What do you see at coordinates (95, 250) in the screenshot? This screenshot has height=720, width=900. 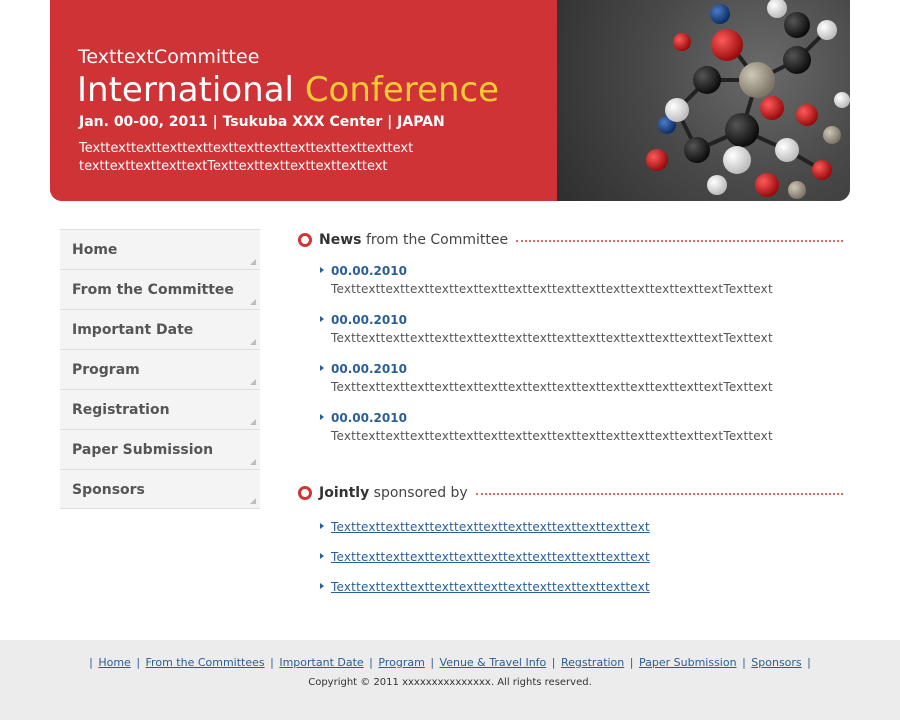 I see `sidebar-item-label: Home` at bounding box center [95, 250].